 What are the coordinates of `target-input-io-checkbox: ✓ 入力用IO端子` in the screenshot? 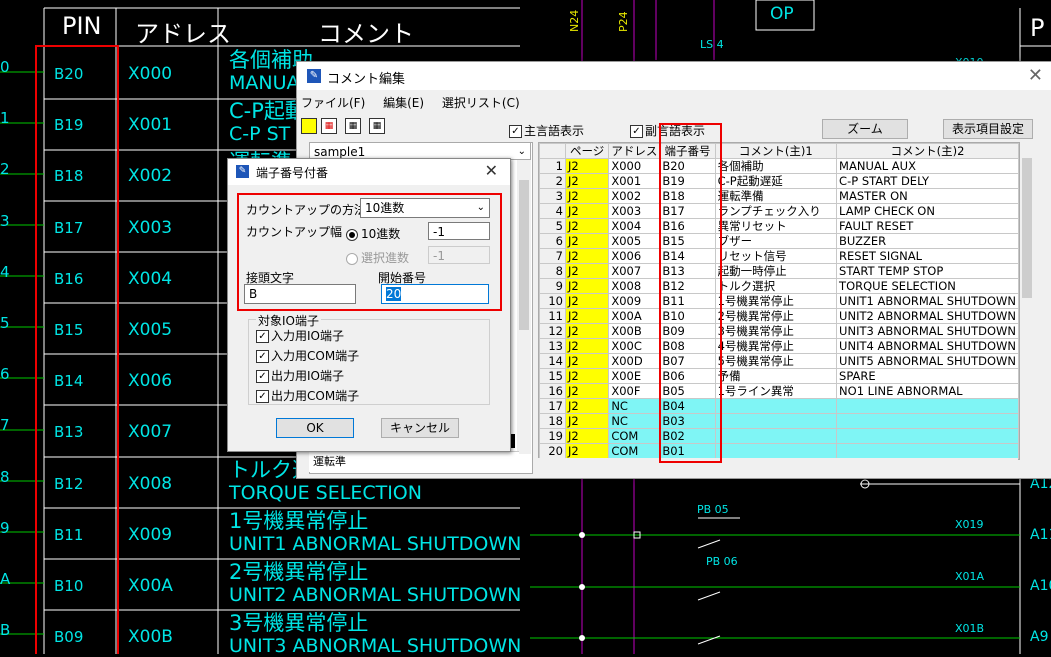 It's located at (300, 335).